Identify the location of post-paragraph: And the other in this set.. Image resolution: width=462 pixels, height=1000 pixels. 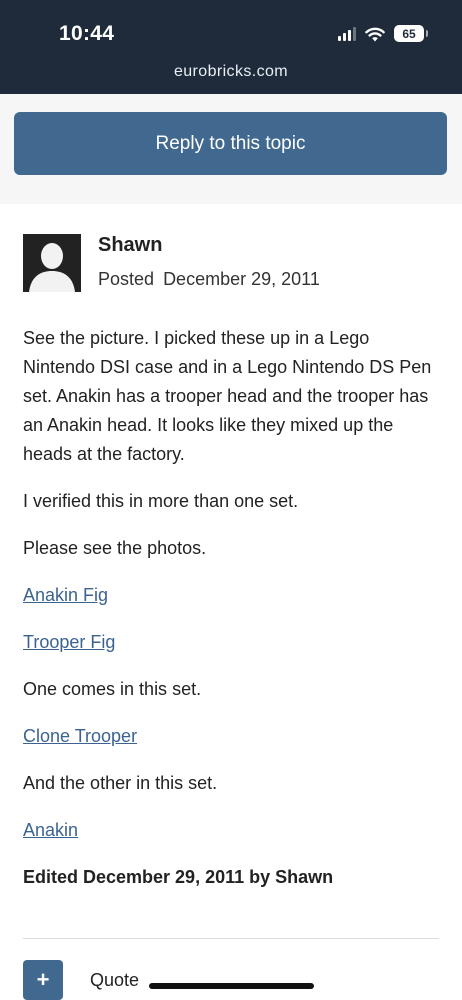
(120, 783).